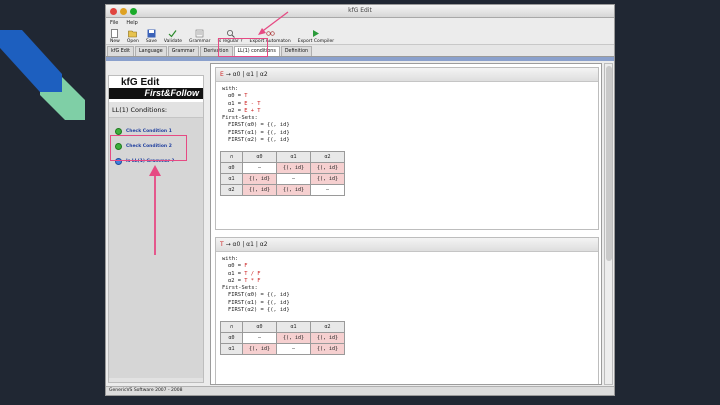 Image resolution: width=720 pixels, height=405 pixels. Describe the element at coordinates (244, 273) in the screenshot. I see `alt-def-row: α1 = T / F` at that location.